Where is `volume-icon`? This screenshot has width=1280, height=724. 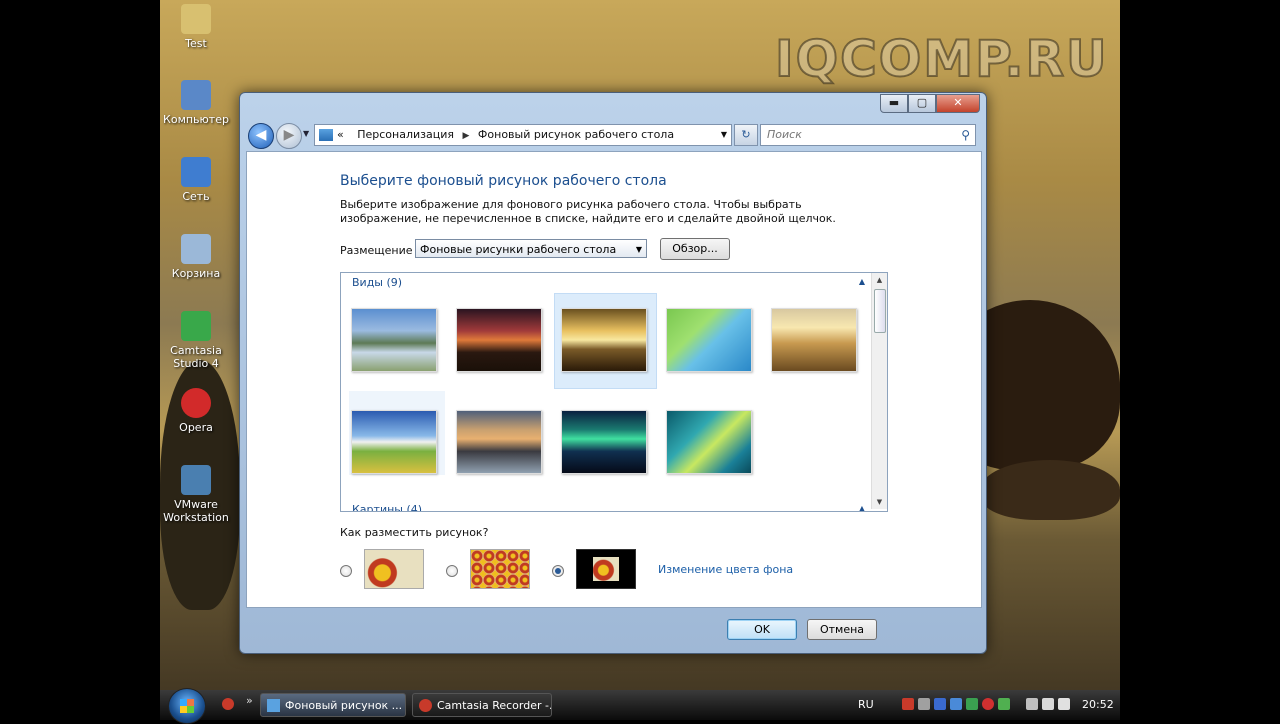 volume-icon is located at coordinates (1064, 704).